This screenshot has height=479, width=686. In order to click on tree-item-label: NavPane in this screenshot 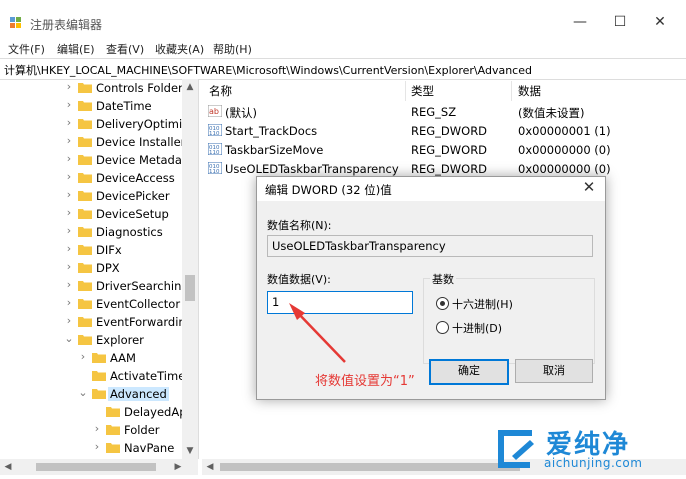, I will do `click(149, 448)`.